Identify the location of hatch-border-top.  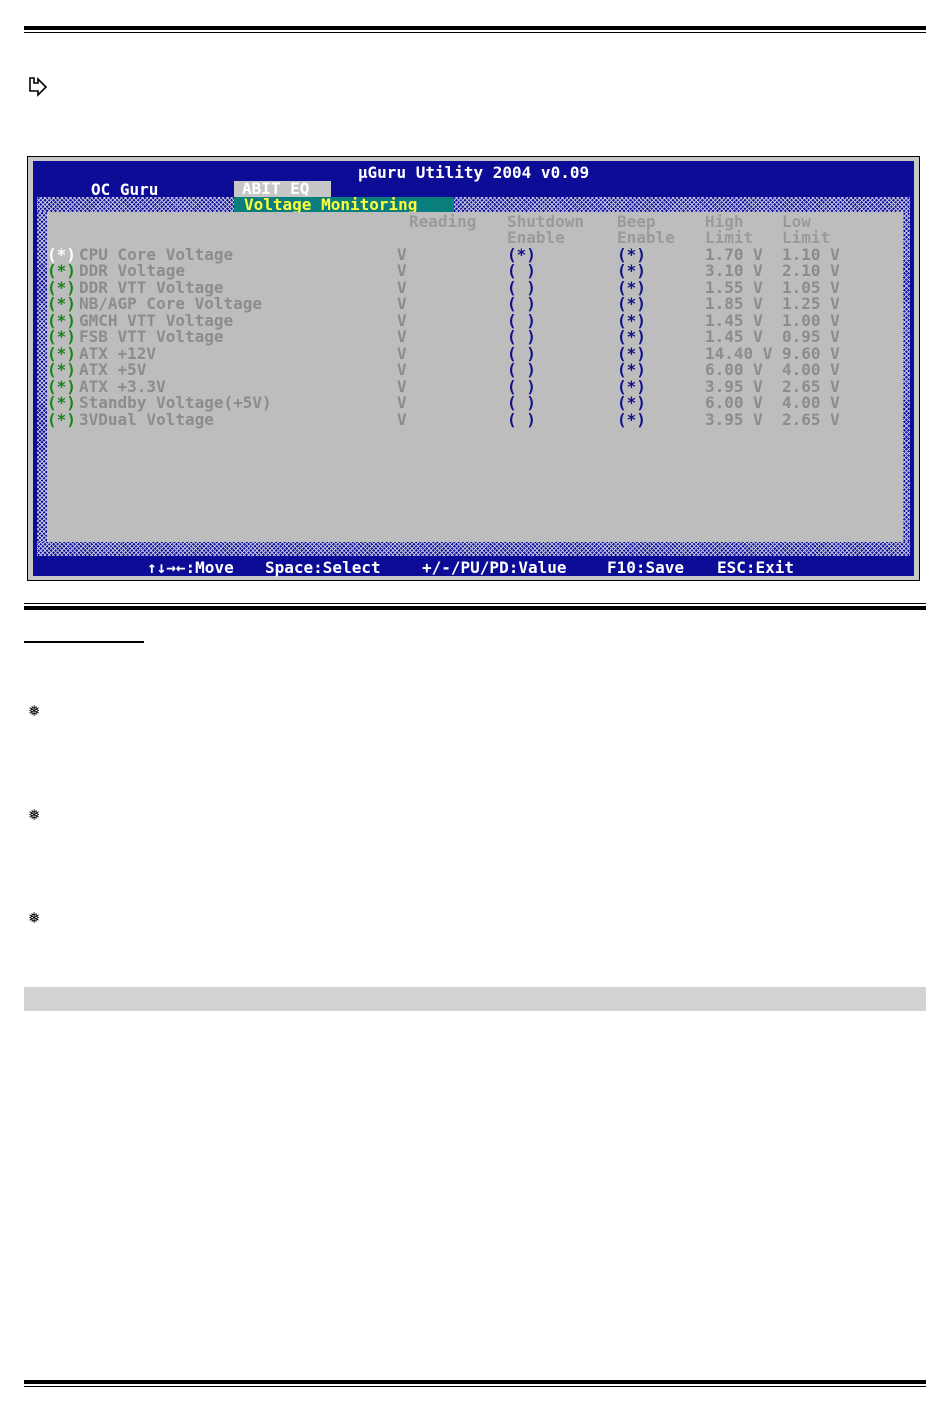
(473, 204).